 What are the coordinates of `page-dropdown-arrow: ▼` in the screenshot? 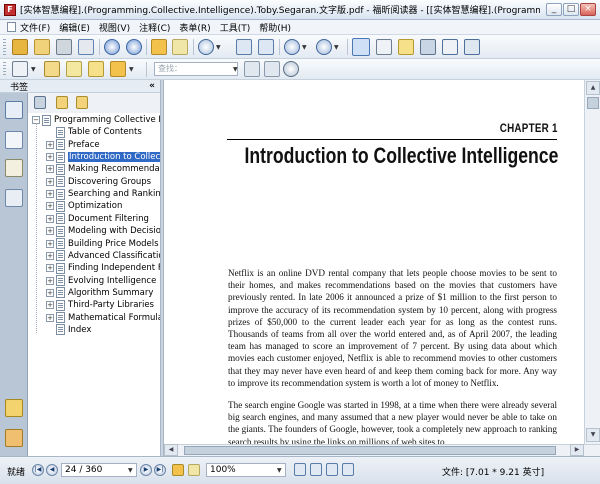 It's located at (130, 470).